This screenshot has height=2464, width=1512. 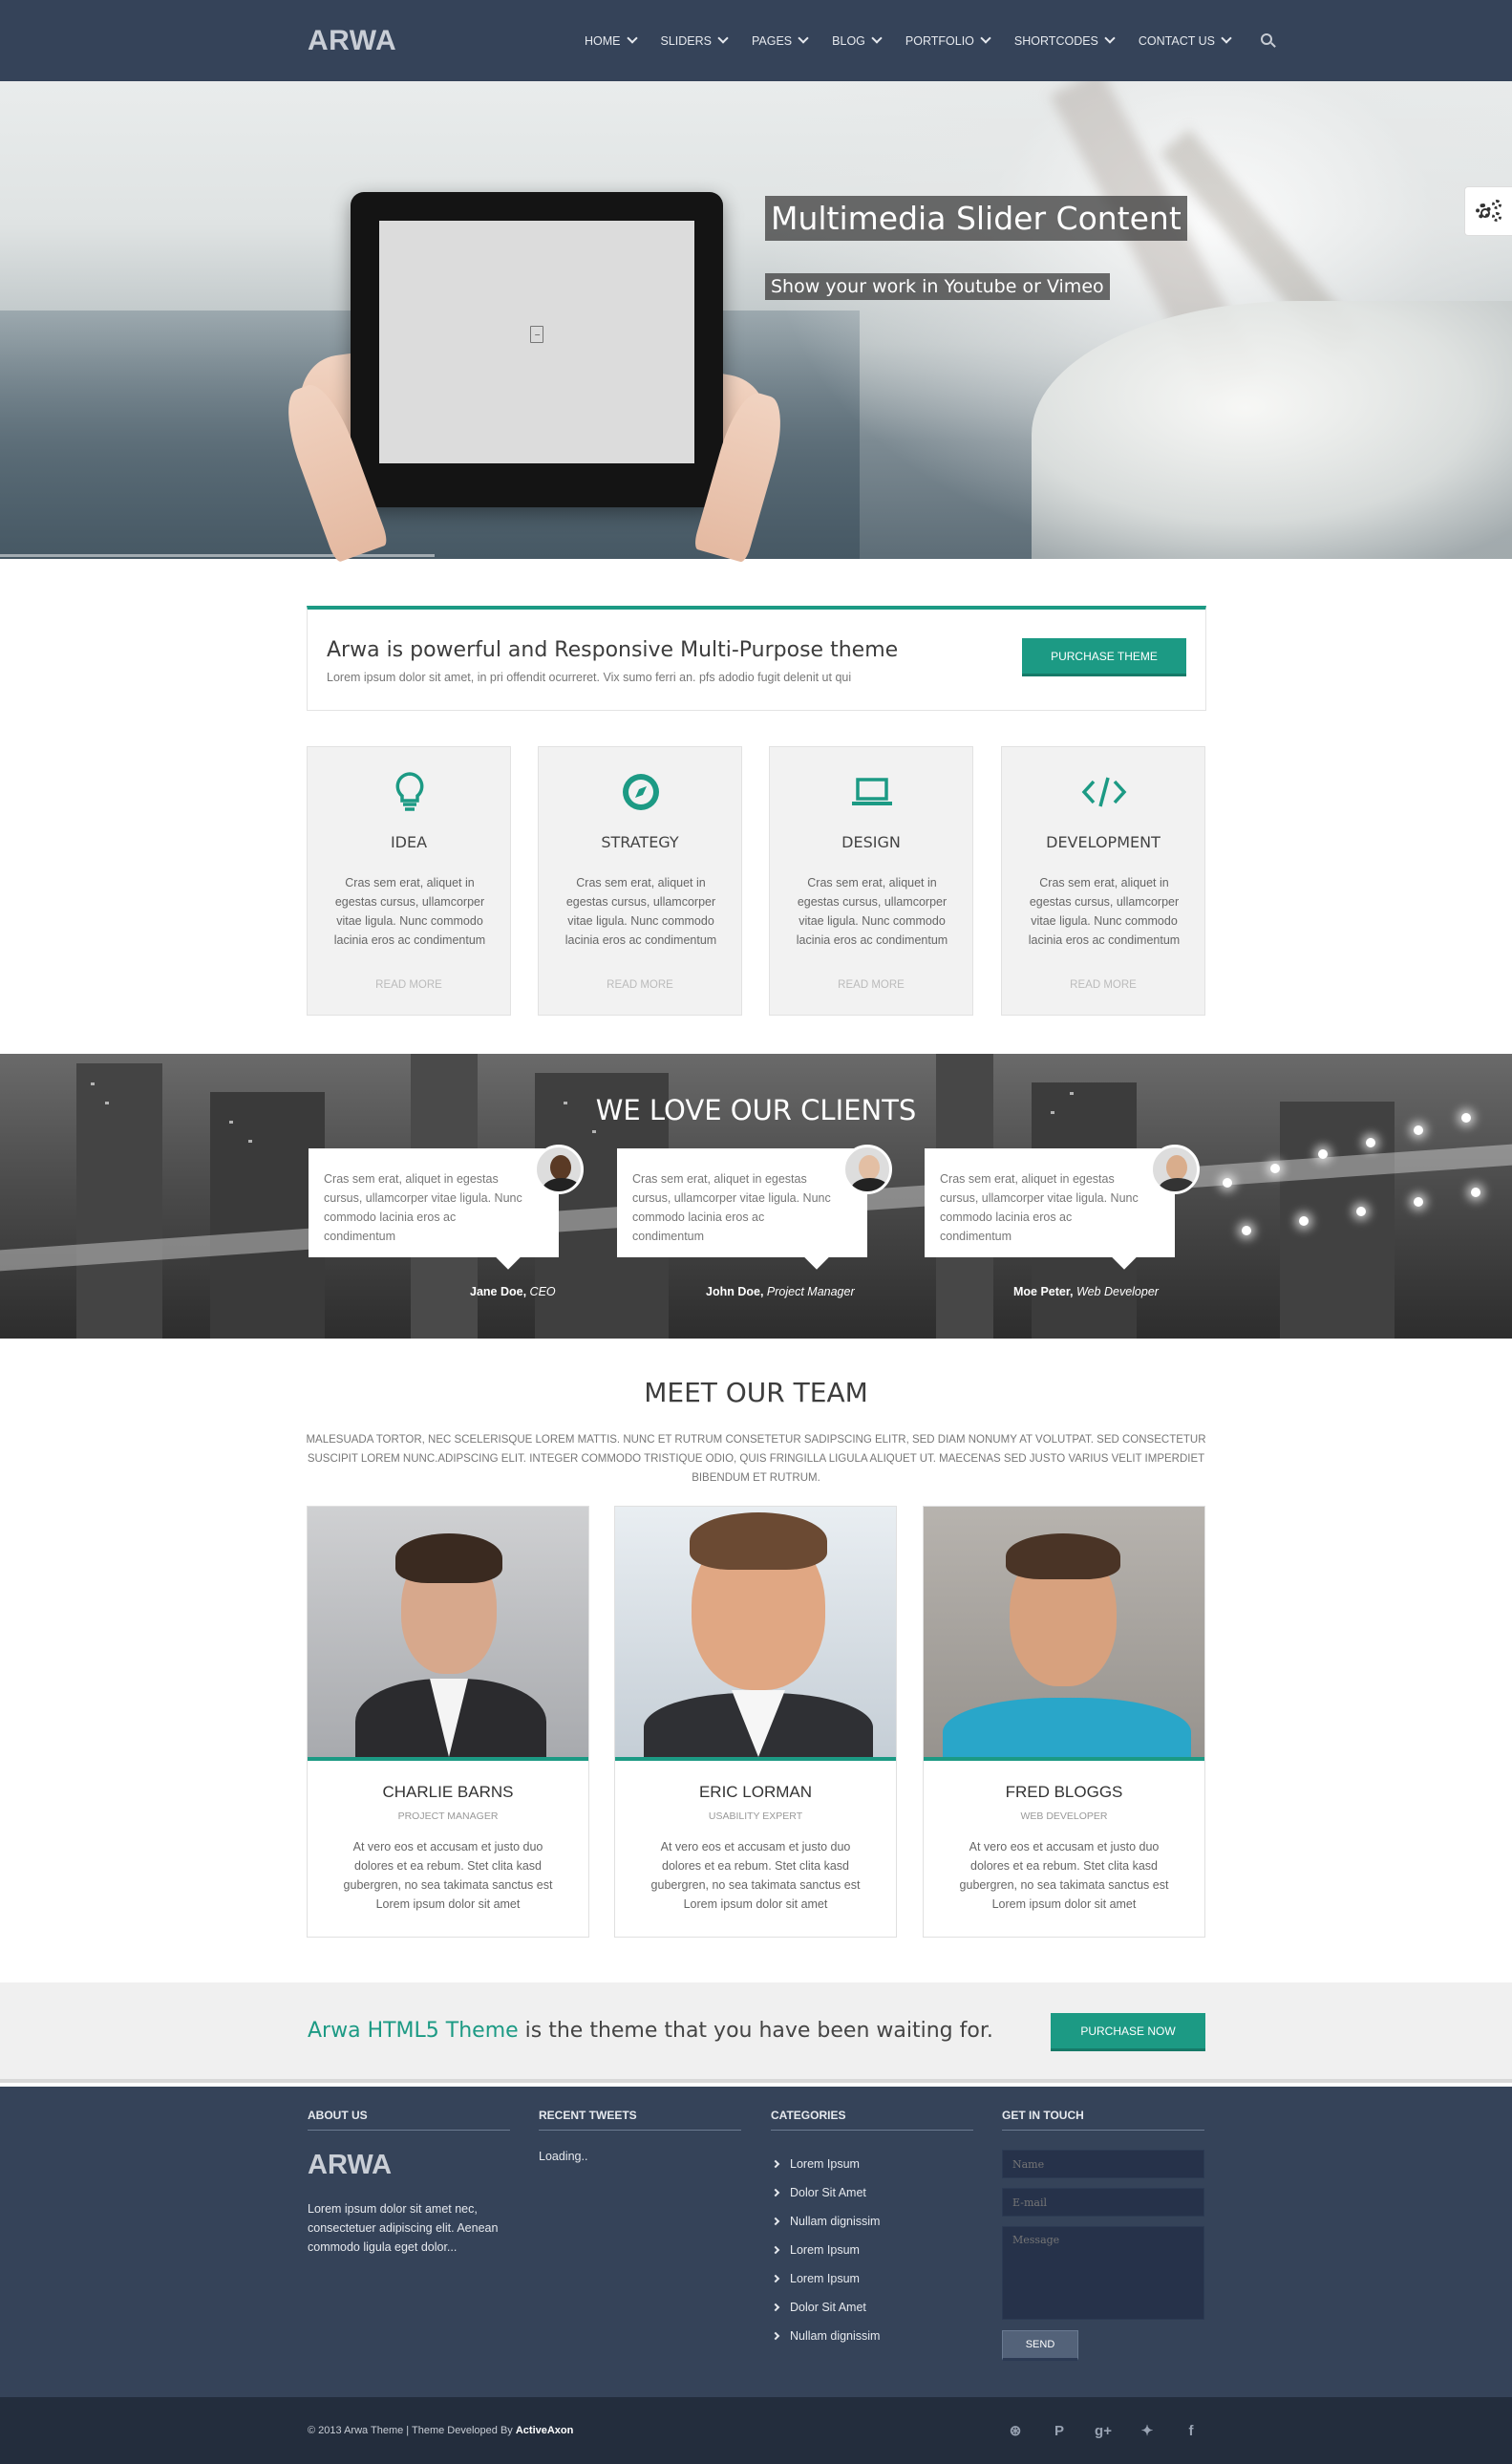 I want to click on pinterest-icon: P, so click(x=1059, y=2430).